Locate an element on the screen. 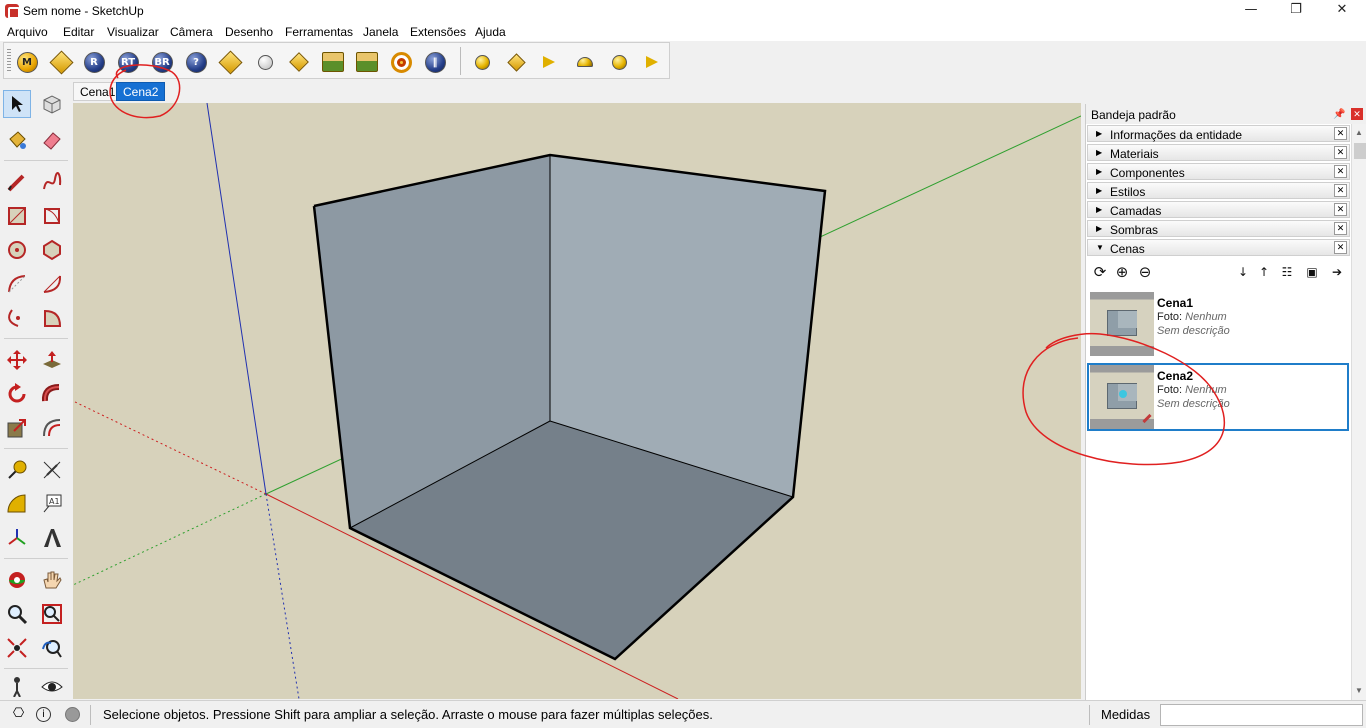 This screenshot has height=728, width=1366. menu-camera: Câmera is located at coordinates (191, 32).